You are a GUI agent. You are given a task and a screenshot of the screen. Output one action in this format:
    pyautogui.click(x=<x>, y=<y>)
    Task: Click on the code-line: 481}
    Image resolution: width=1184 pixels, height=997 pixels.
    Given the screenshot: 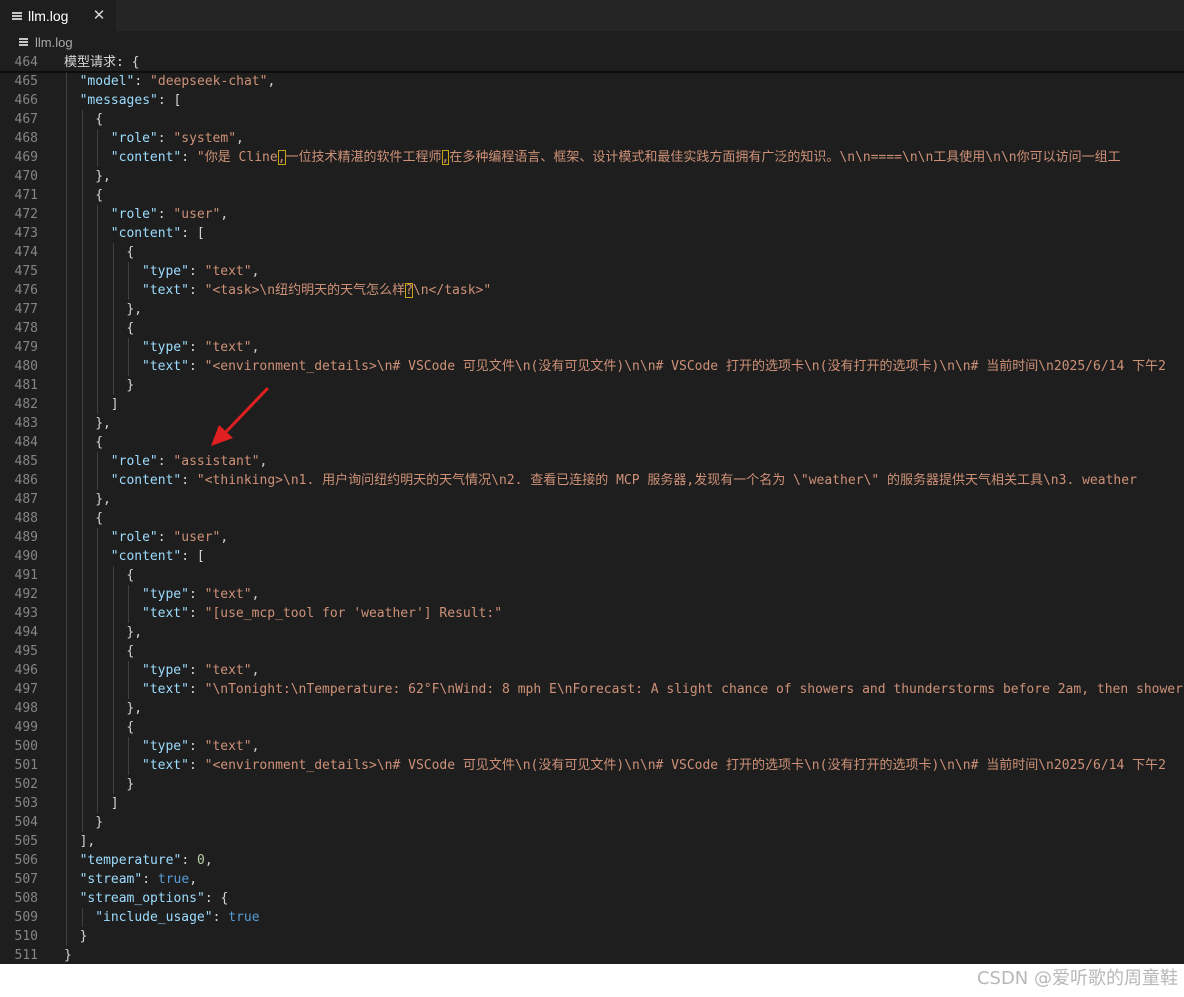 What is the action you would take?
    pyautogui.click(x=592, y=385)
    